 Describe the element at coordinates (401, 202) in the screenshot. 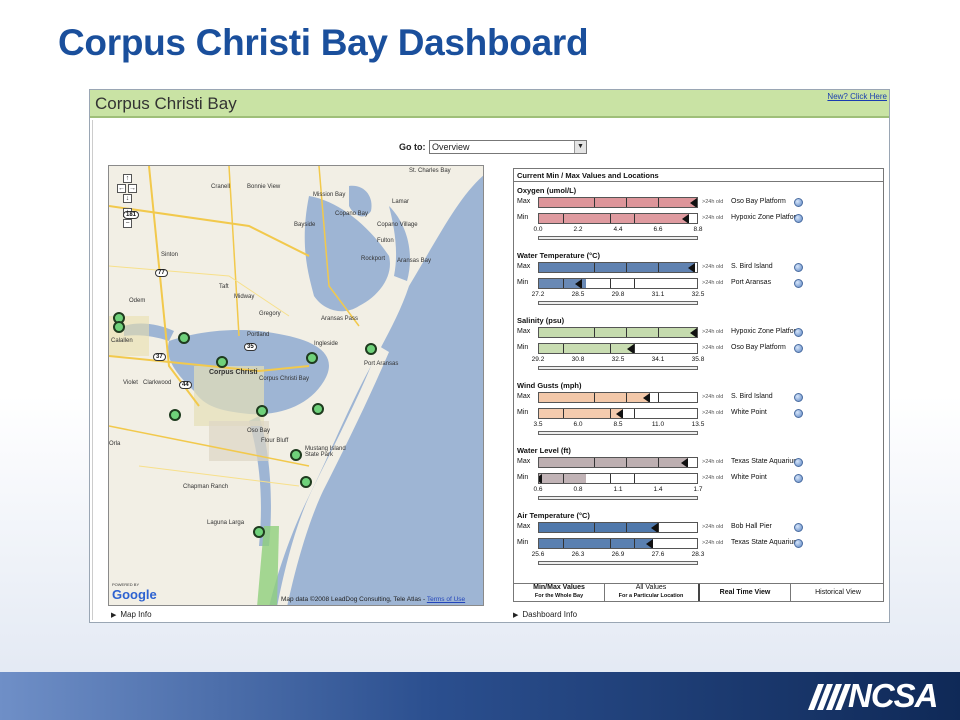

I see `map-label: Lamar` at that location.